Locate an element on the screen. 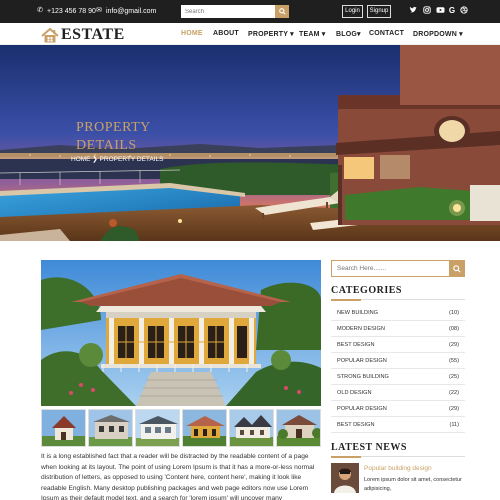 The width and height of the screenshot is (500, 500). category-item: NEW BUILDING (10) is located at coordinates (398, 313).